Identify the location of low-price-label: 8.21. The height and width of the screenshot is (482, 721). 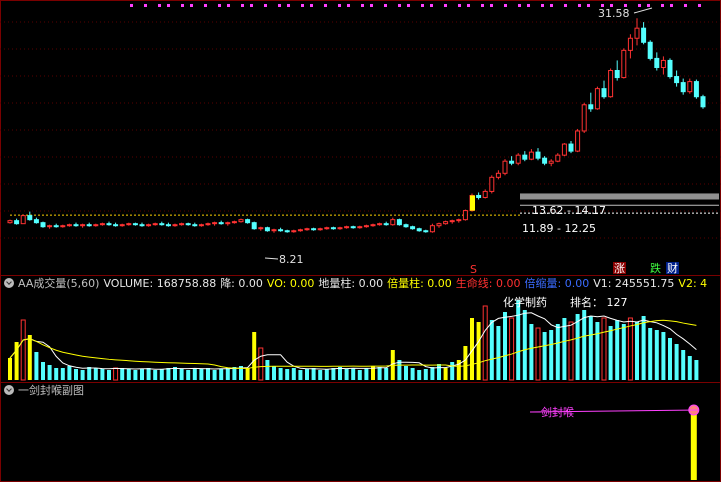
(291, 259).